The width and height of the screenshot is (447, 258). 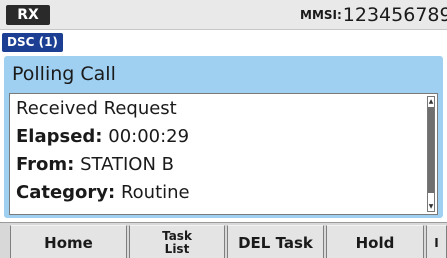 What do you see at coordinates (431, 206) in the screenshot?
I see `scroll-down-arrow-icon: ▼` at bounding box center [431, 206].